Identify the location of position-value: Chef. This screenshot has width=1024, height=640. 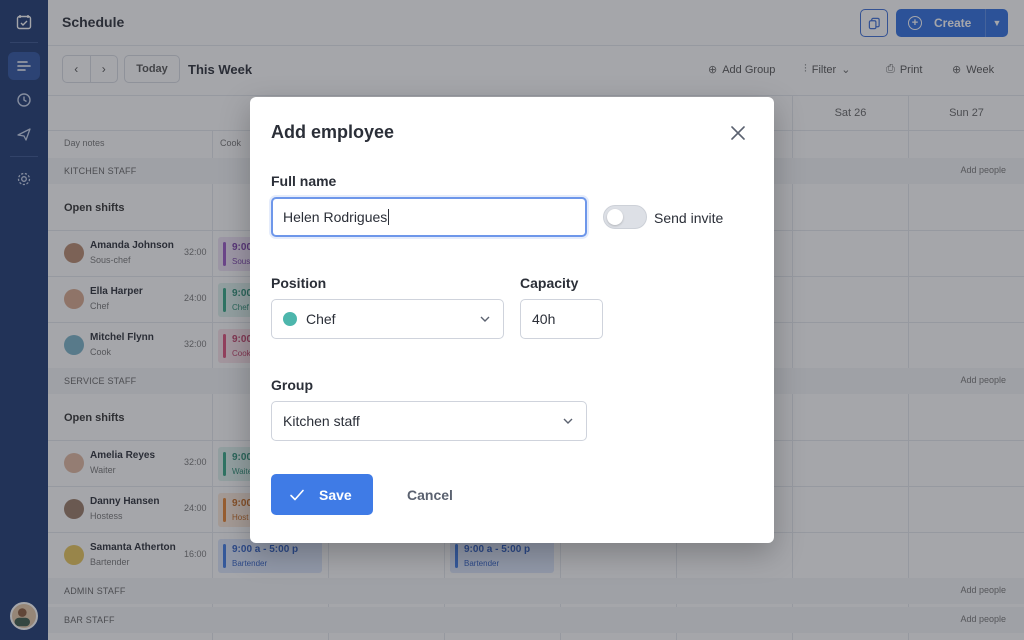
(321, 319).